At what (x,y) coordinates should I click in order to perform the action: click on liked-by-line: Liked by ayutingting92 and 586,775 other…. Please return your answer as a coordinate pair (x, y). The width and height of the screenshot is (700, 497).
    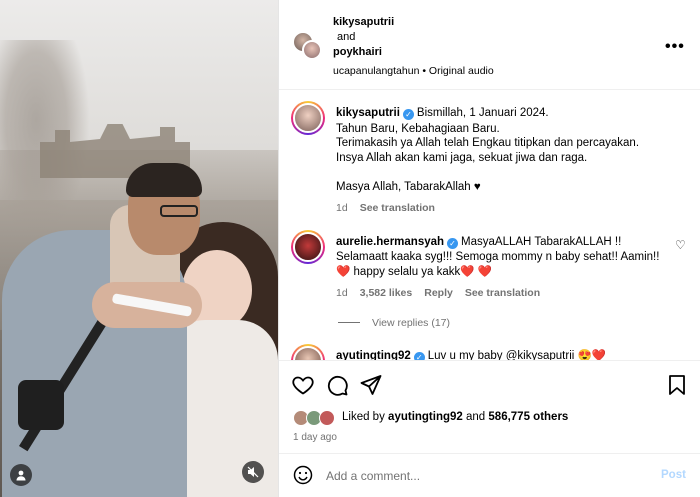
    Looking at the image, I should click on (455, 417).